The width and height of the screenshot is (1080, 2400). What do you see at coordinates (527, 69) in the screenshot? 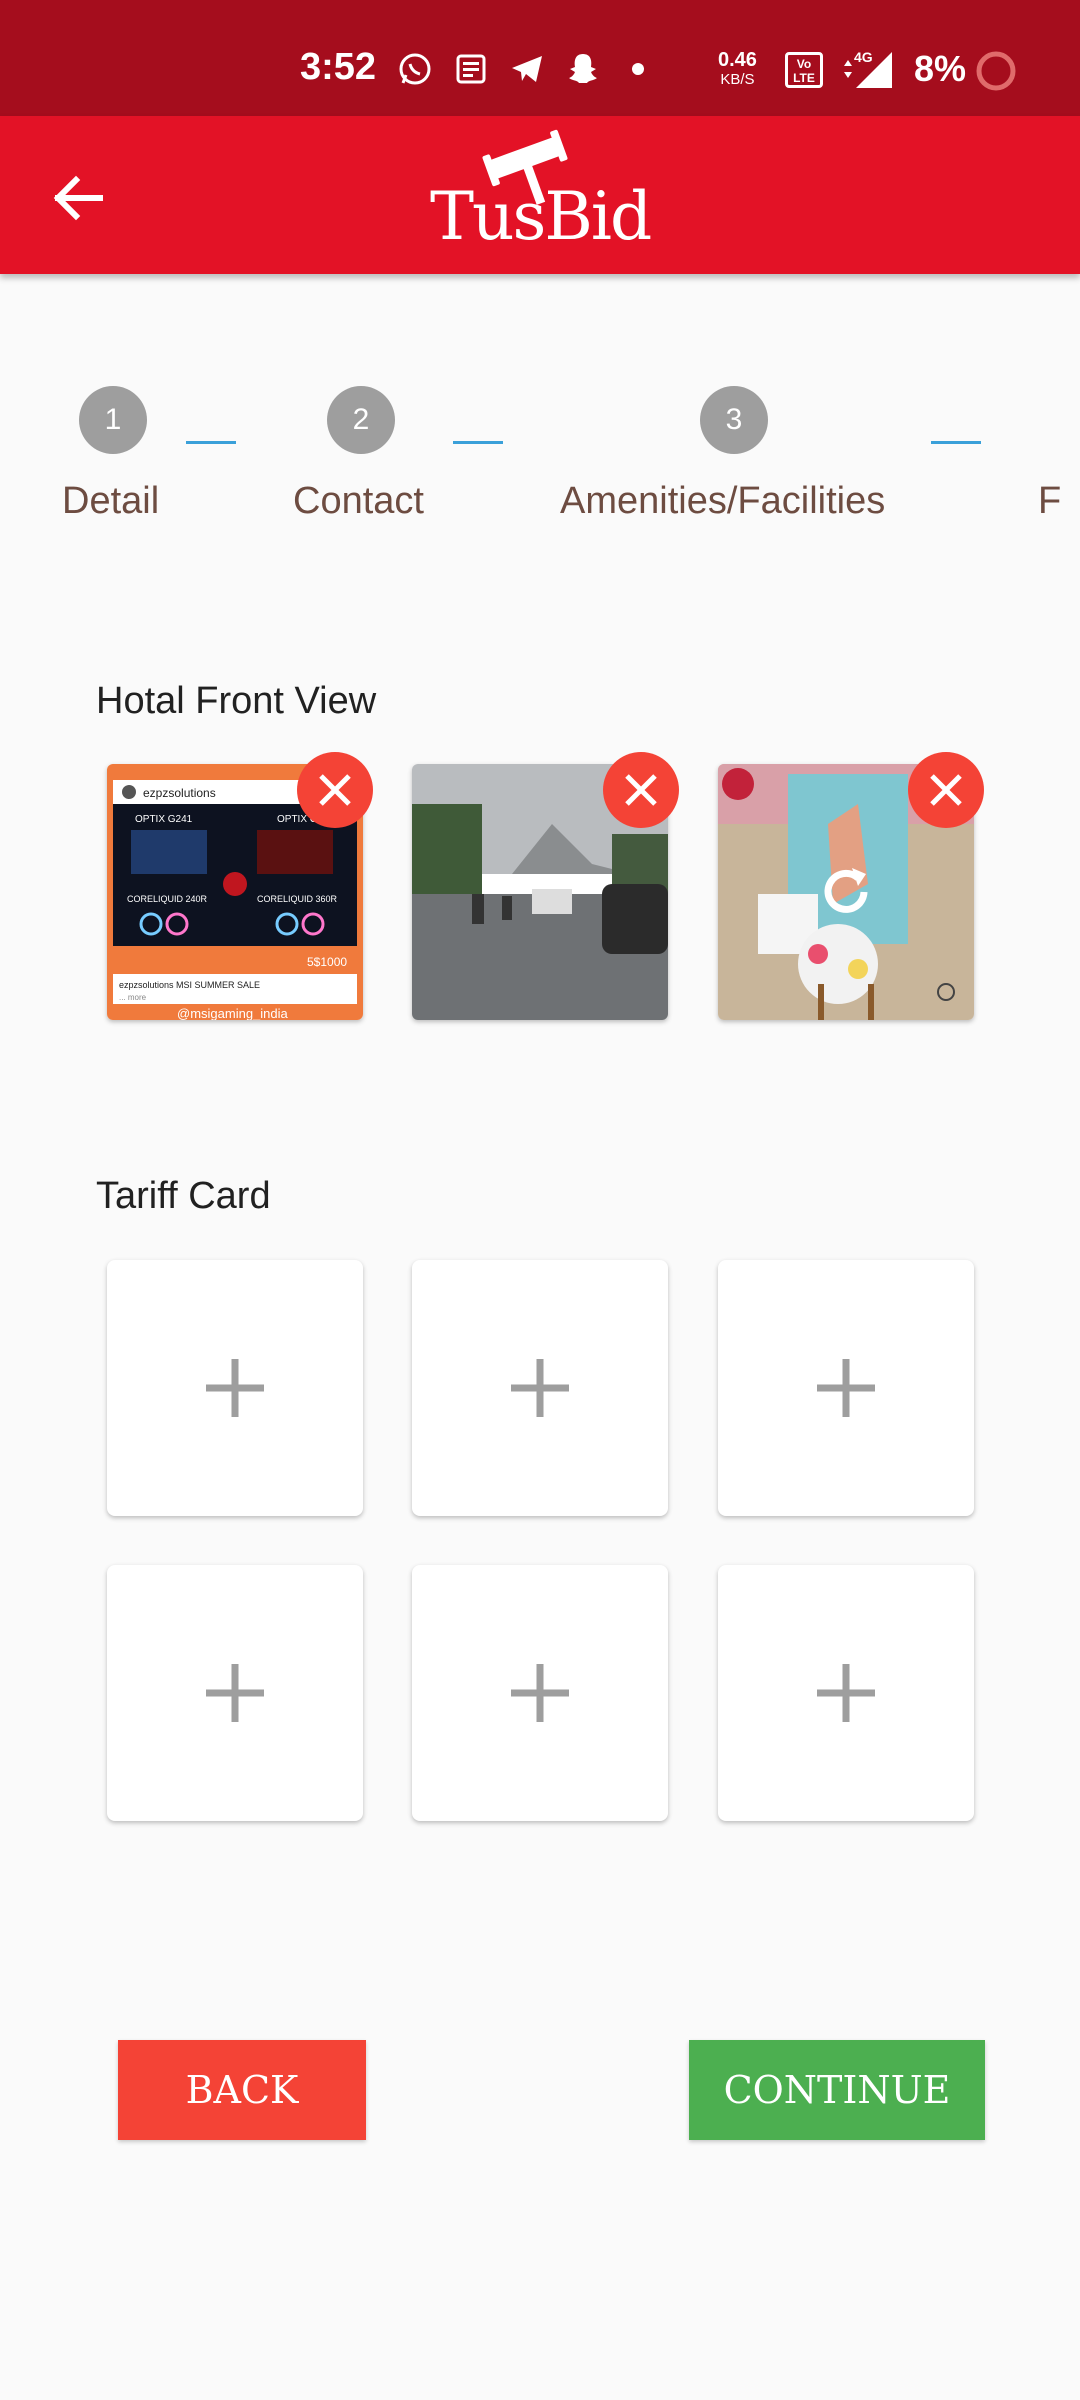
I see `telegram-icon` at bounding box center [527, 69].